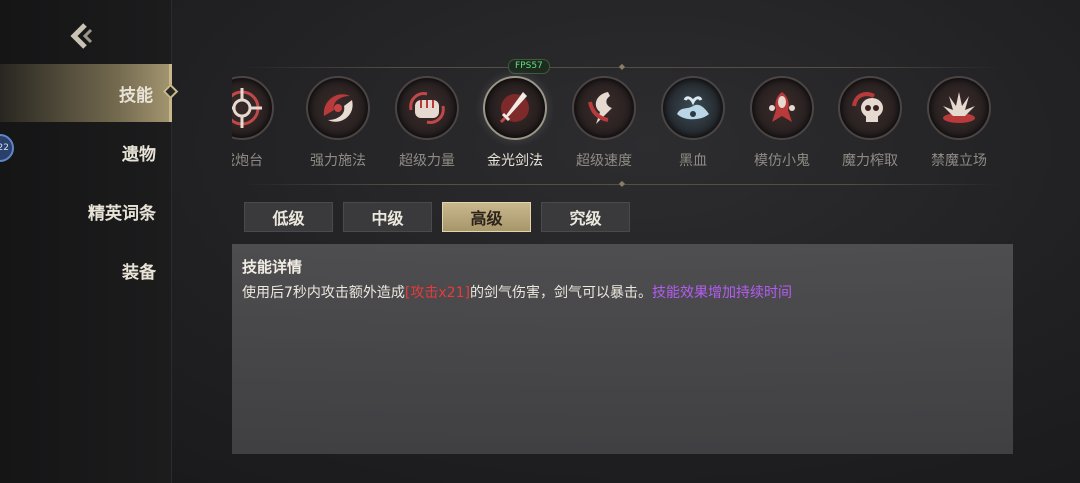  I want to click on active-diamond-icon, so click(170, 91).